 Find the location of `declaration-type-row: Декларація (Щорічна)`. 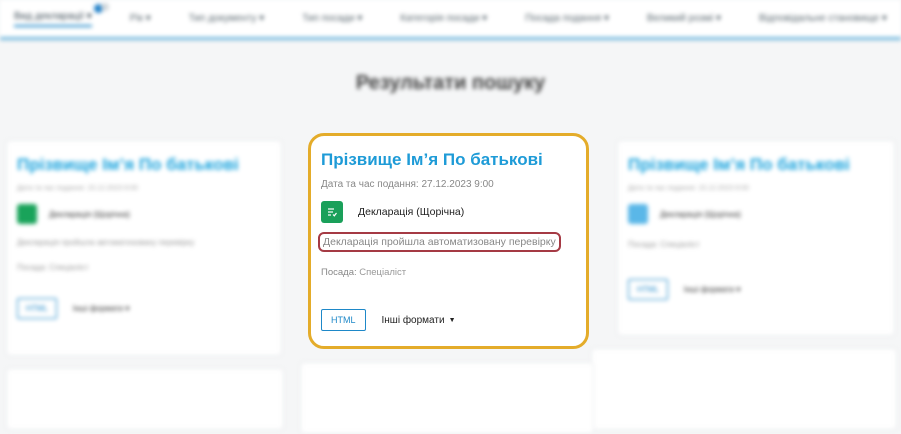

declaration-type-row: Декларація (Щорічна) is located at coordinates (453, 212).